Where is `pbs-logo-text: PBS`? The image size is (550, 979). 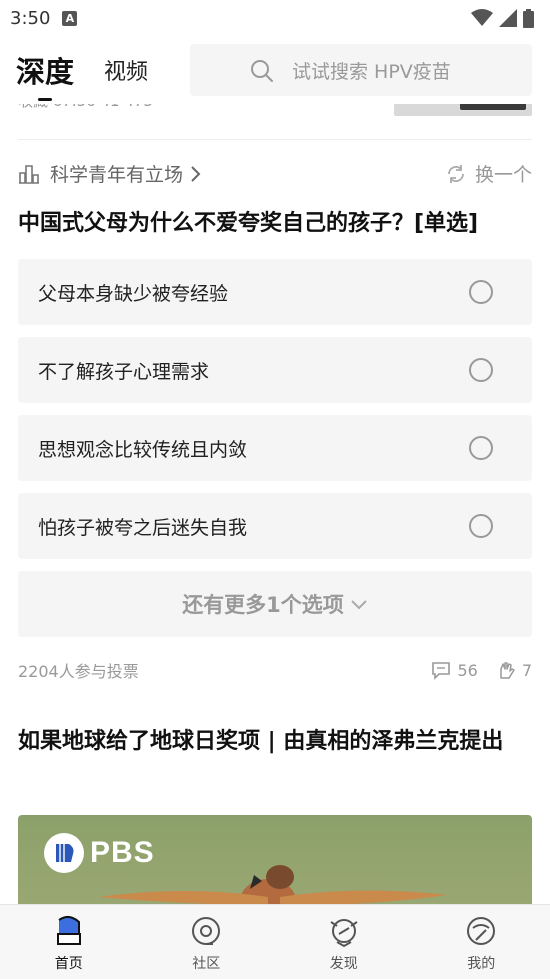
pbs-logo-text: PBS is located at coordinates (122, 852).